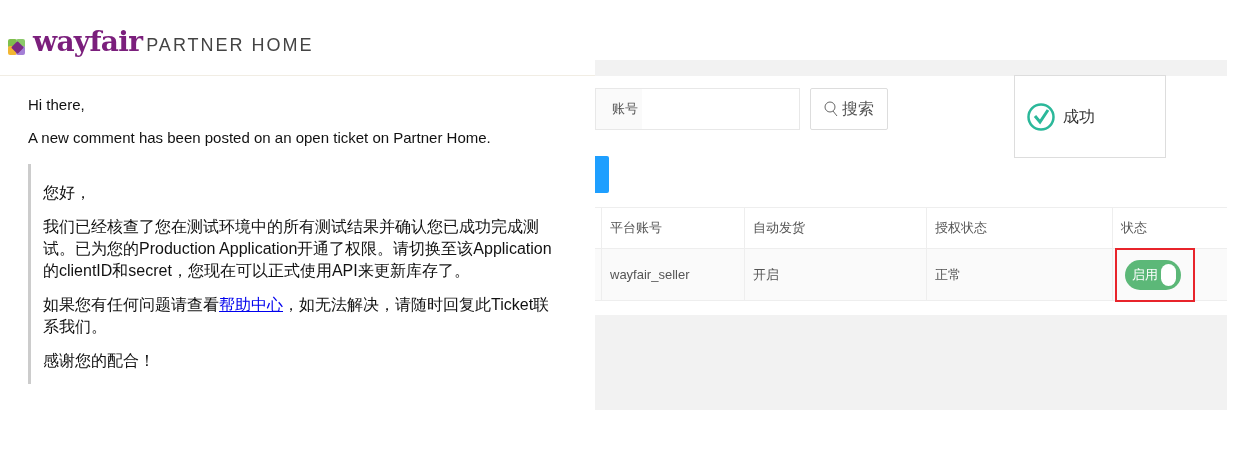 The image size is (1258, 473). What do you see at coordinates (88, 42) in the screenshot?
I see `brand-logo: wayfair` at bounding box center [88, 42].